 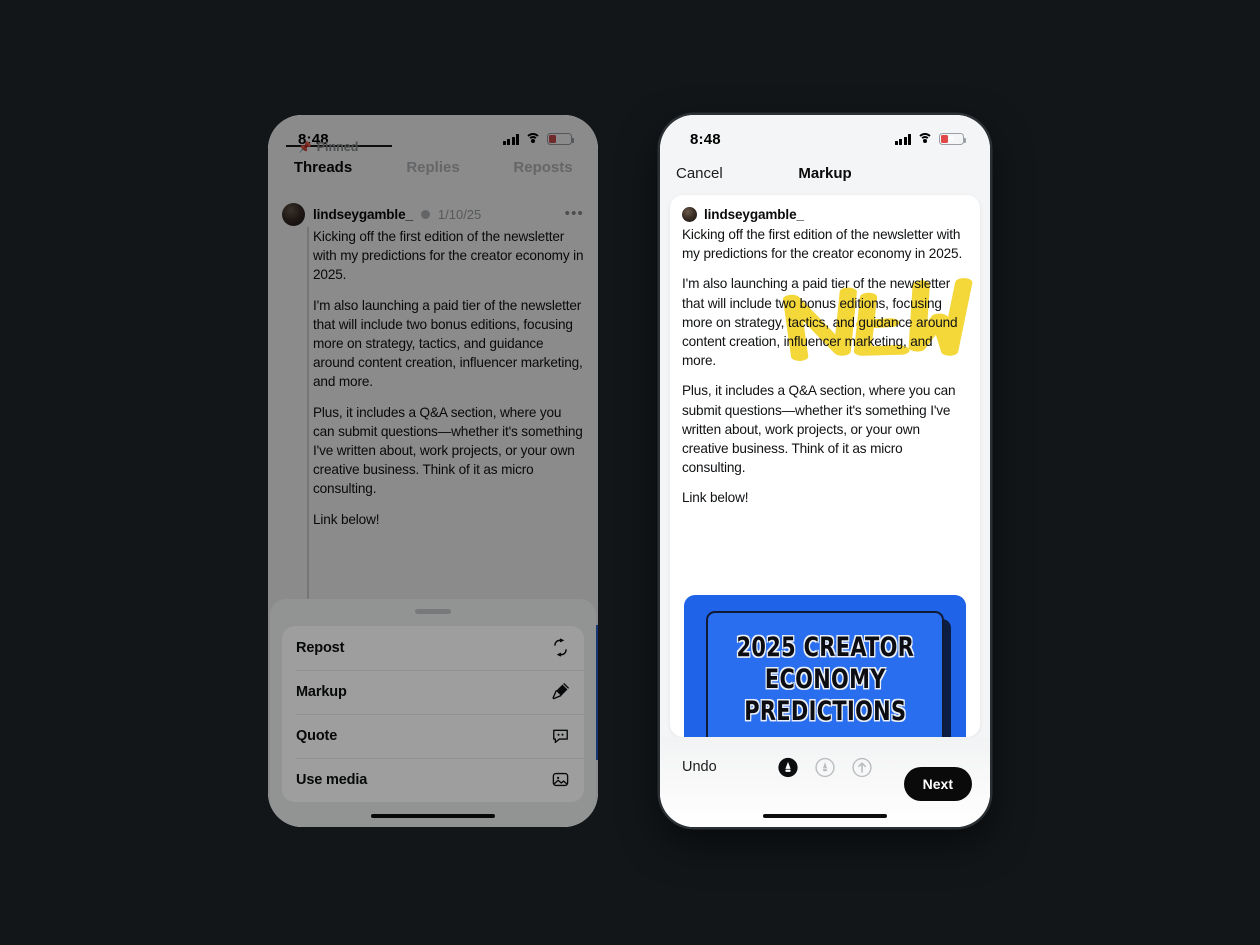 What do you see at coordinates (715, 498) in the screenshot?
I see `post-paragraph: Link below!` at bounding box center [715, 498].